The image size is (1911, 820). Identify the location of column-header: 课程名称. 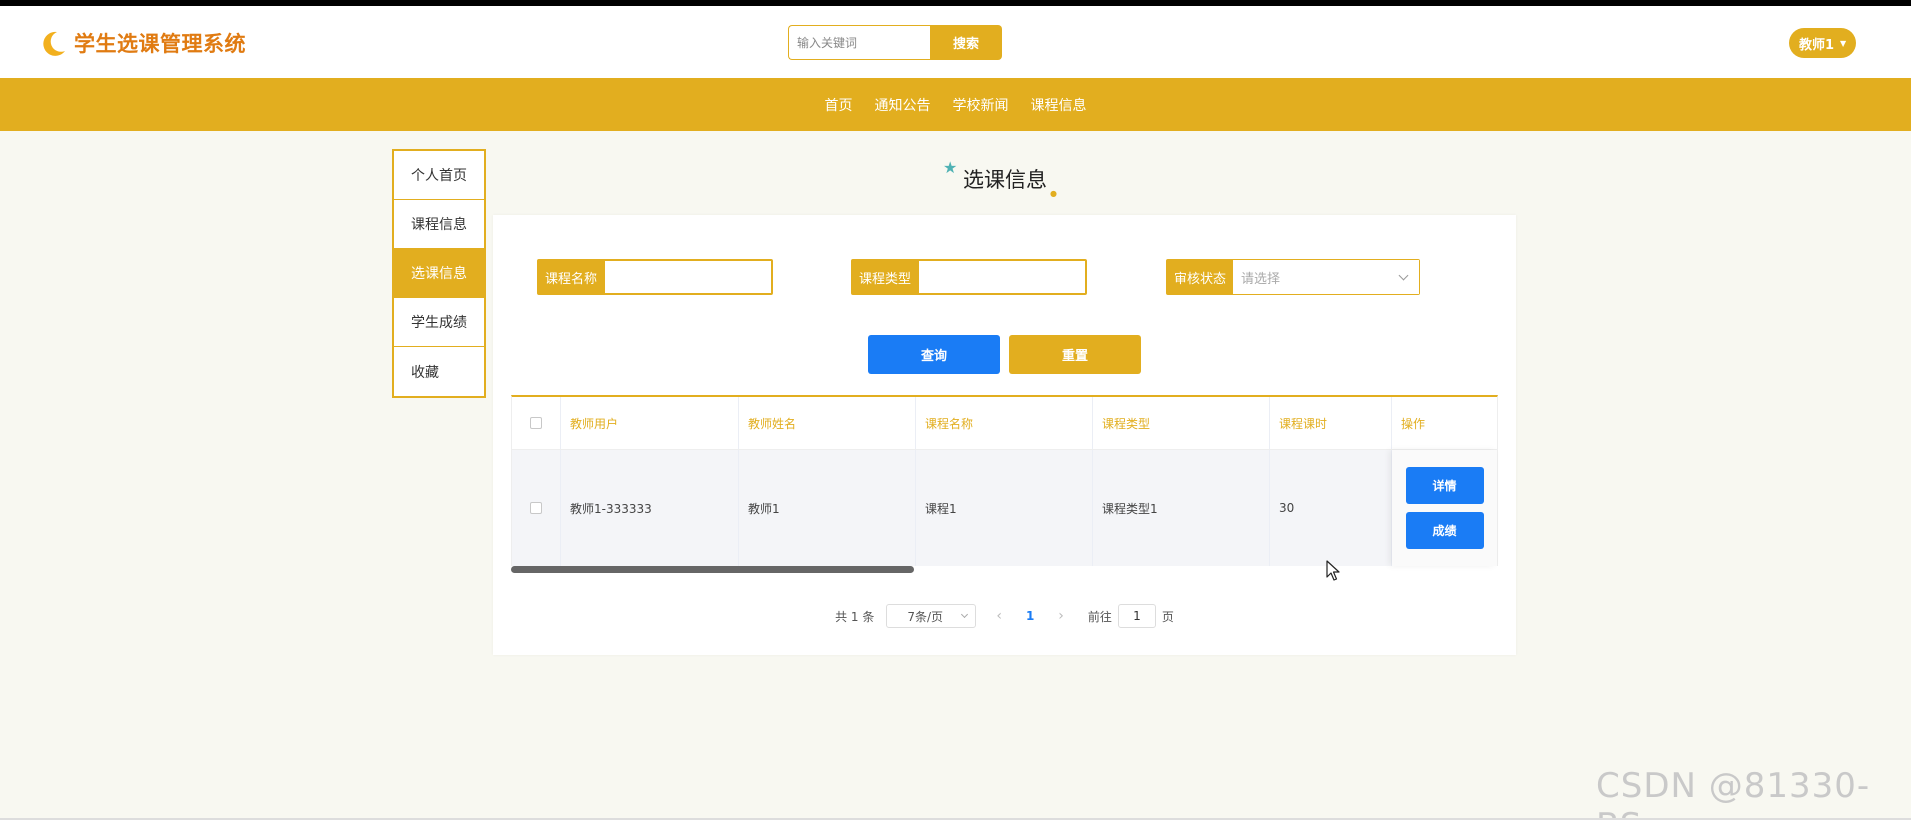
(1004, 423).